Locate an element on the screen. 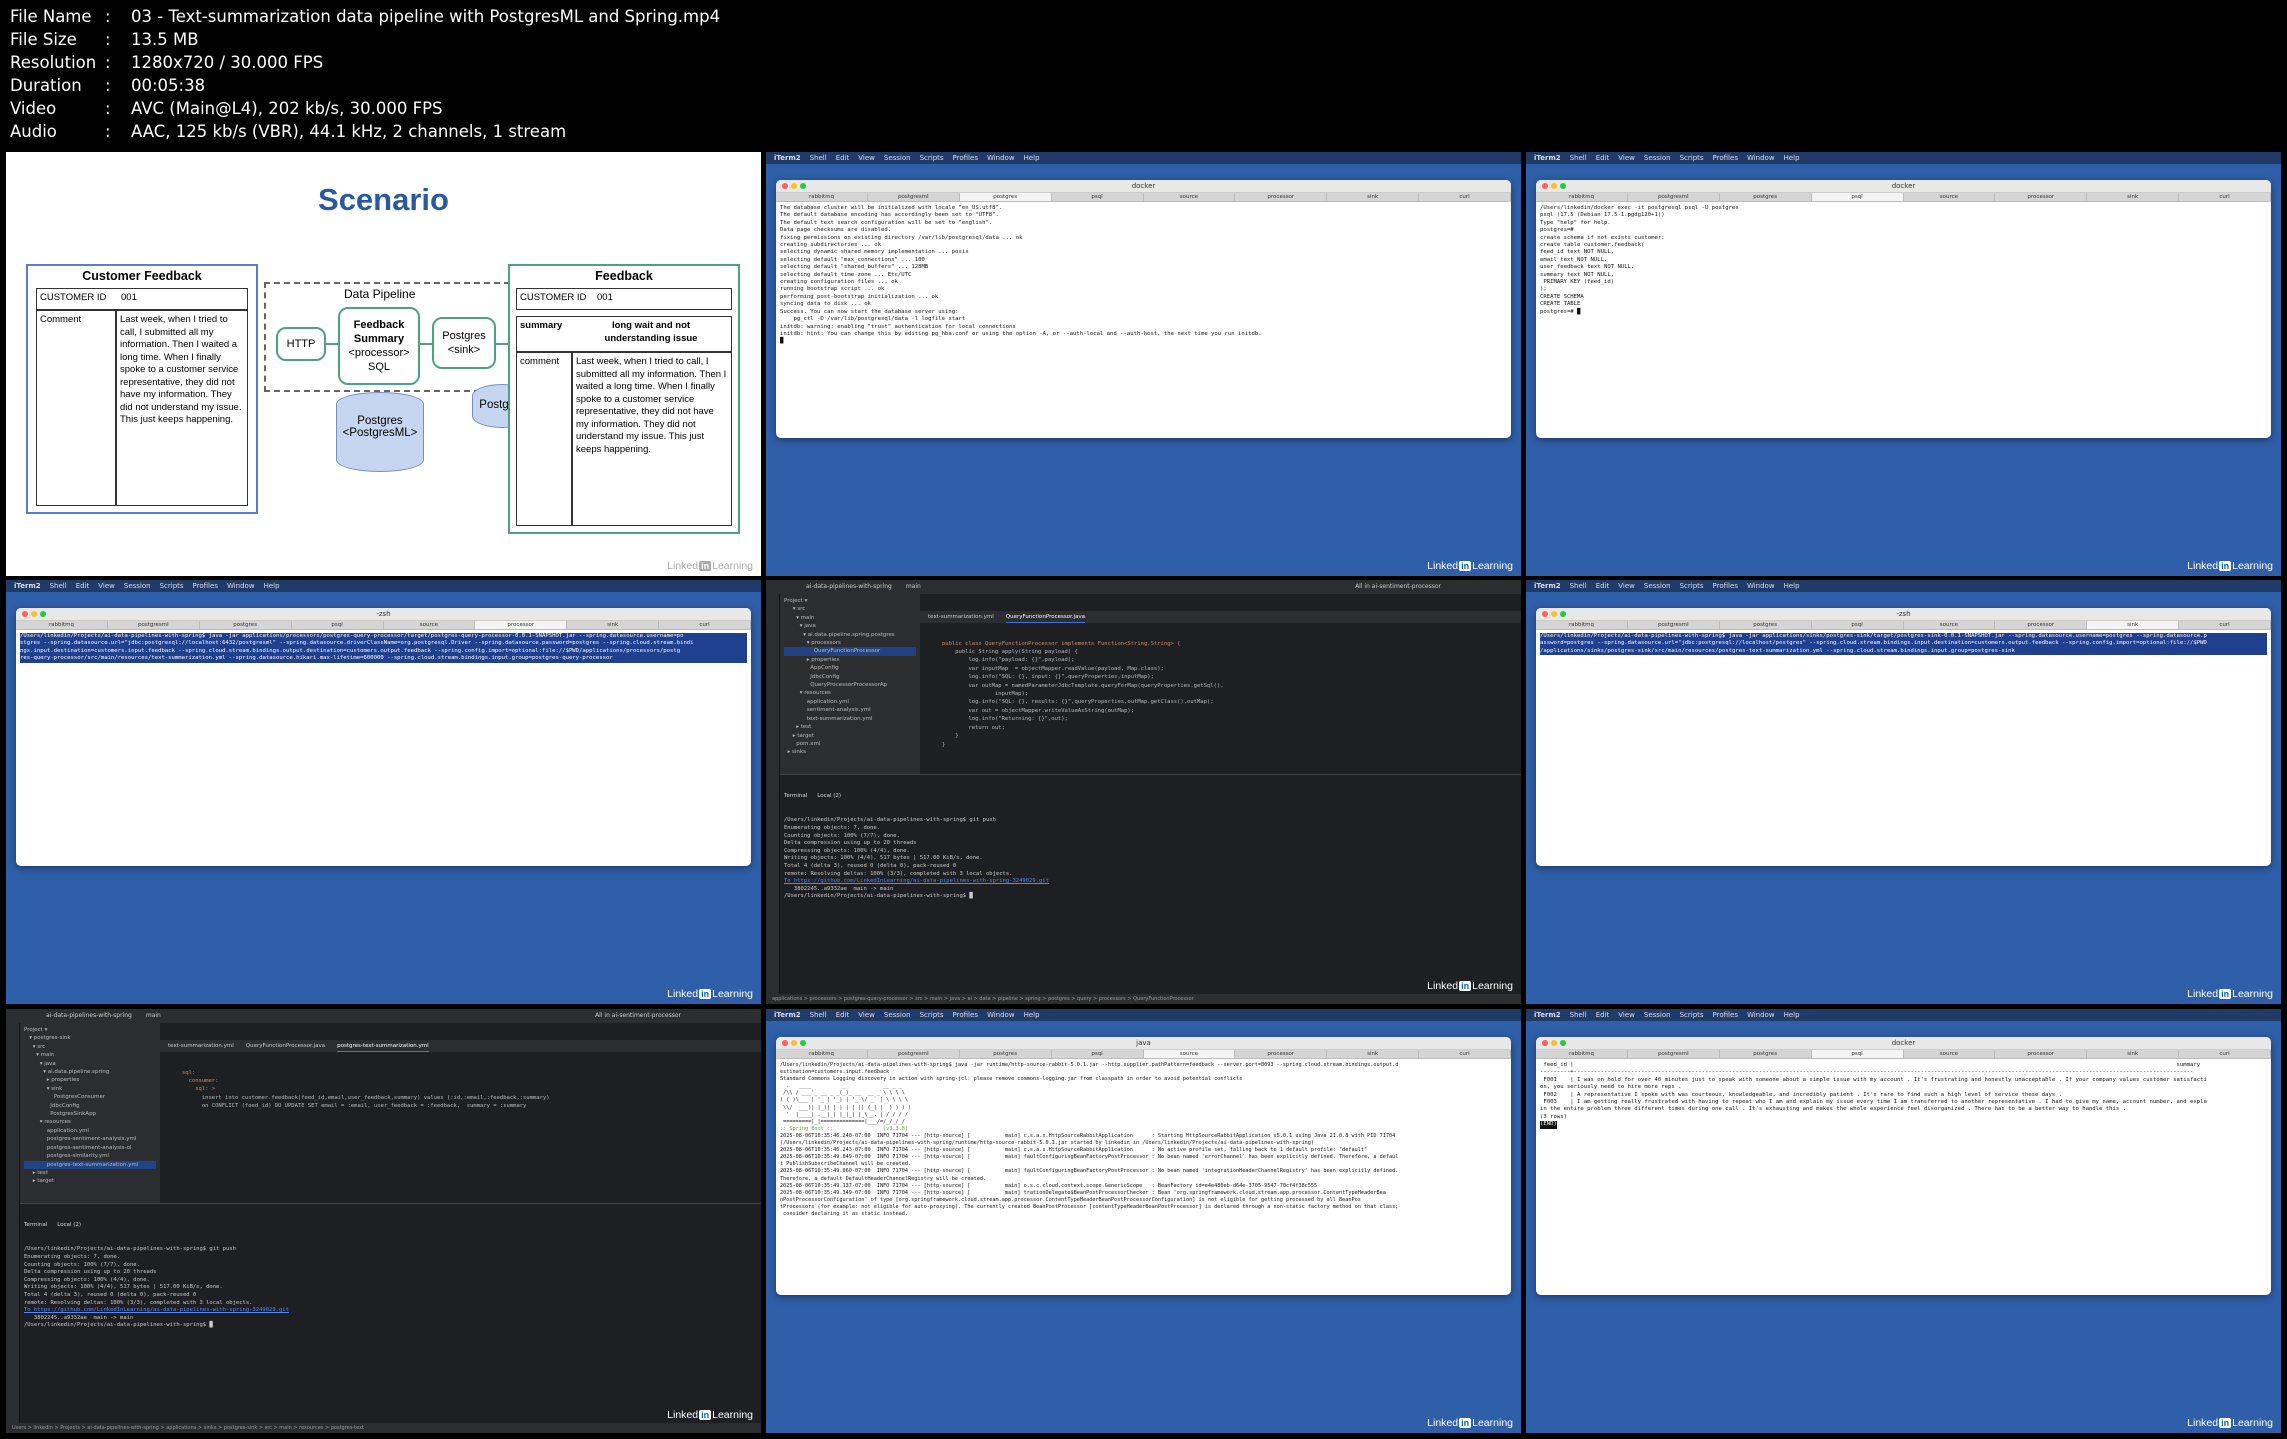  editor-tab: QueryFunctionProcessor.java is located at coordinates (285, 1046).